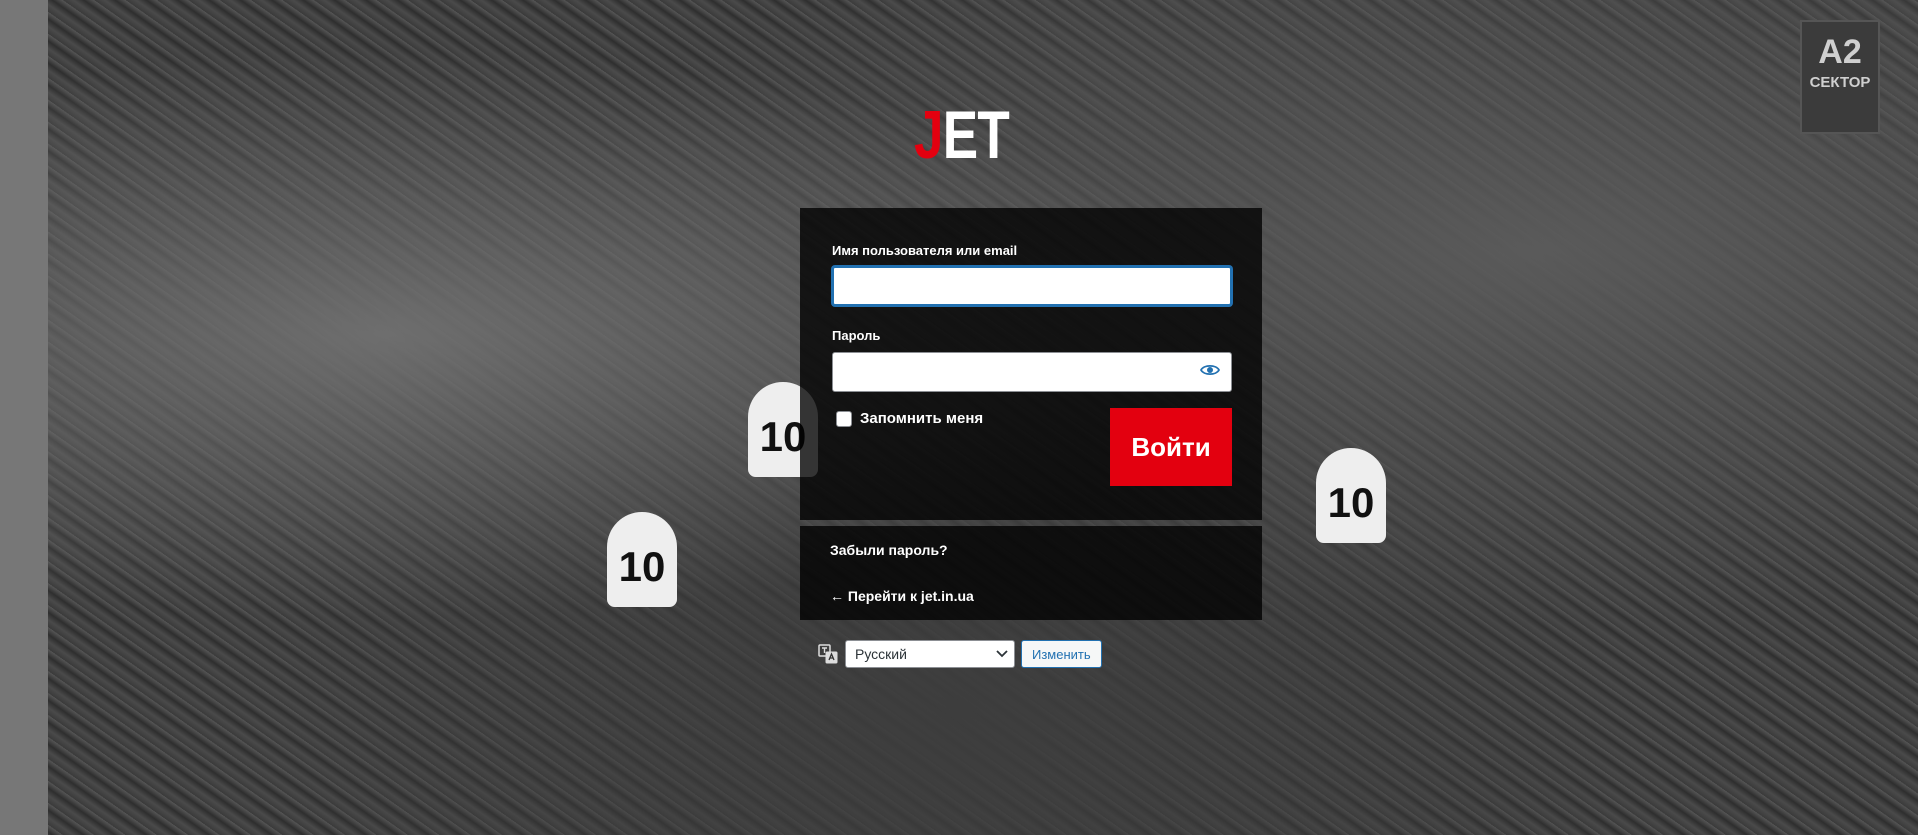  Describe the element at coordinates (881, 654) in the screenshot. I see `language-select-value: Русский` at that location.